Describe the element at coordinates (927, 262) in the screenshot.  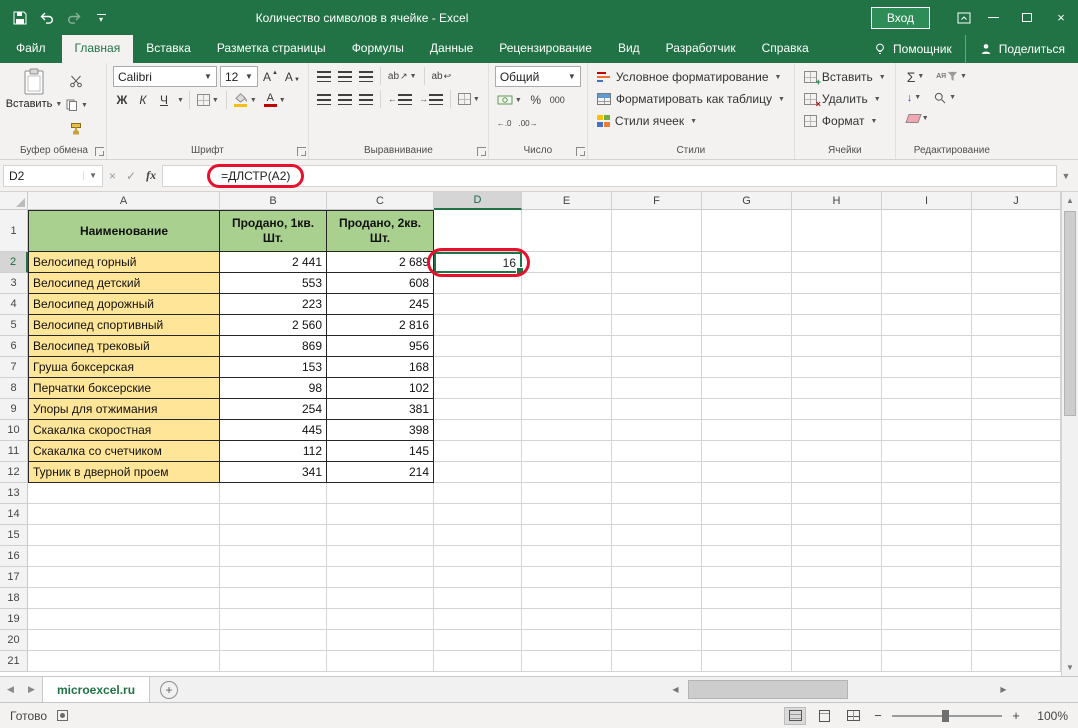
I see `cell-I2` at that location.